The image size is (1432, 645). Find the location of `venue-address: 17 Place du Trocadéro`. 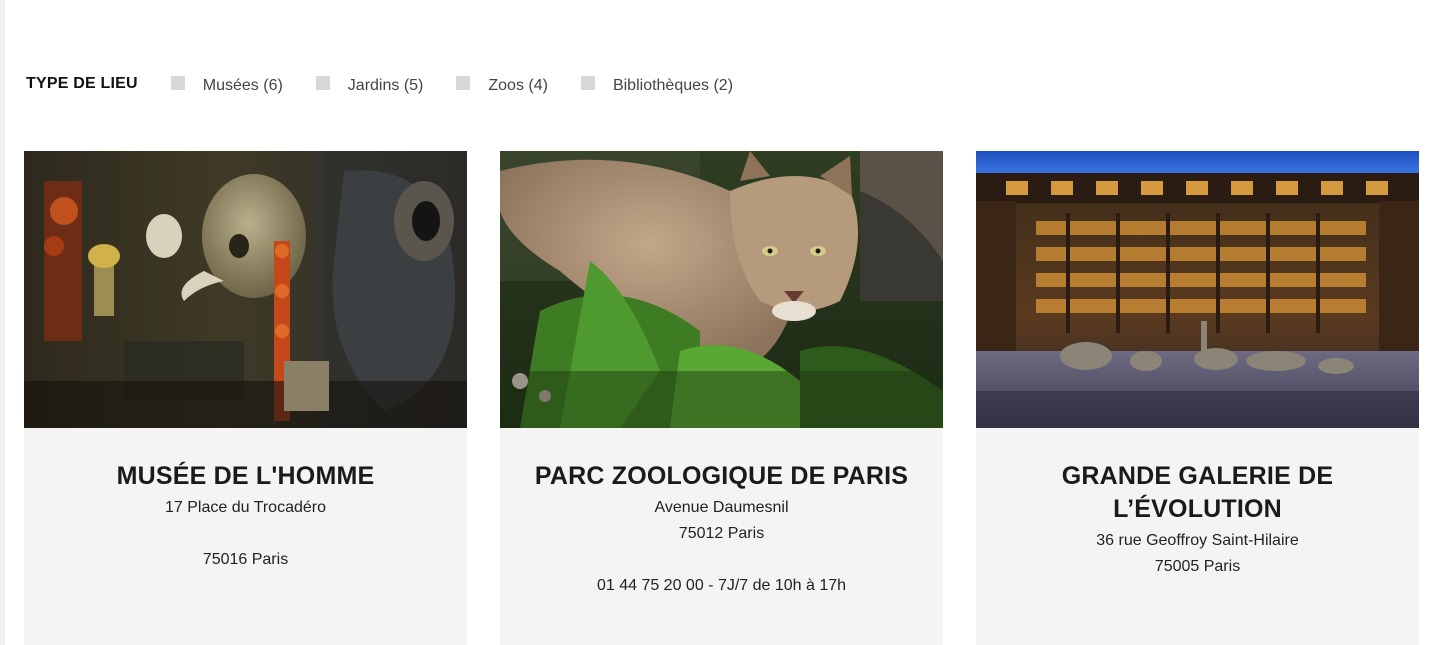

venue-address: 17 Place du Trocadéro is located at coordinates (245, 507).